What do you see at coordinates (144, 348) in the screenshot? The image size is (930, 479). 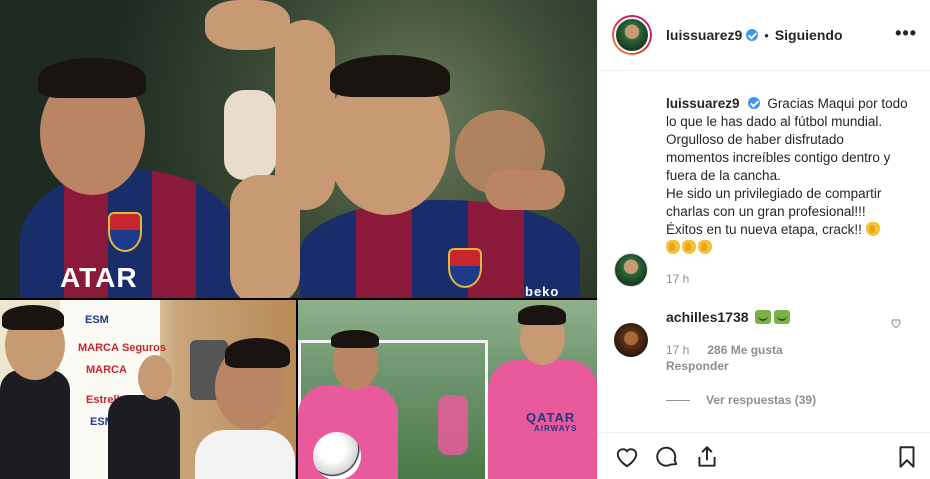 I see `board-label-3: Seguros` at bounding box center [144, 348].